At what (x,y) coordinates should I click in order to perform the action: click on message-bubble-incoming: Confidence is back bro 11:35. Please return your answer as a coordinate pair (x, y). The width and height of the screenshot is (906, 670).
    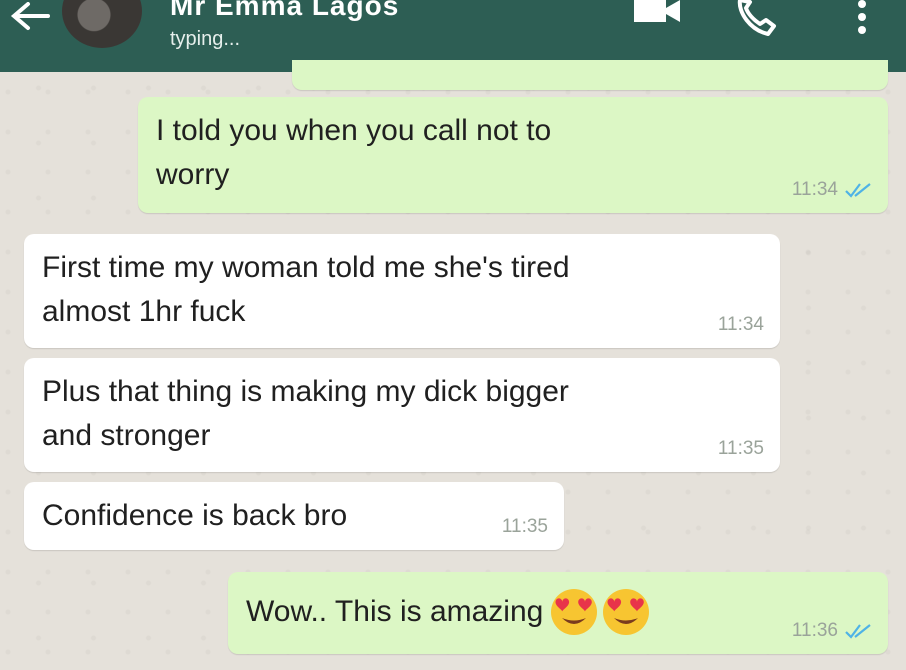
    Looking at the image, I should click on (294, 516).